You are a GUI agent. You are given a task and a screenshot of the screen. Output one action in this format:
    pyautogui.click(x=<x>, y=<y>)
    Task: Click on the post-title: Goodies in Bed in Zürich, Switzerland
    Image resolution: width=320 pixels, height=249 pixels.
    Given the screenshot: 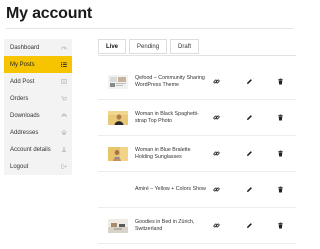 What is the action you would take?
    pyautogui.click(x=171, y=226)
    